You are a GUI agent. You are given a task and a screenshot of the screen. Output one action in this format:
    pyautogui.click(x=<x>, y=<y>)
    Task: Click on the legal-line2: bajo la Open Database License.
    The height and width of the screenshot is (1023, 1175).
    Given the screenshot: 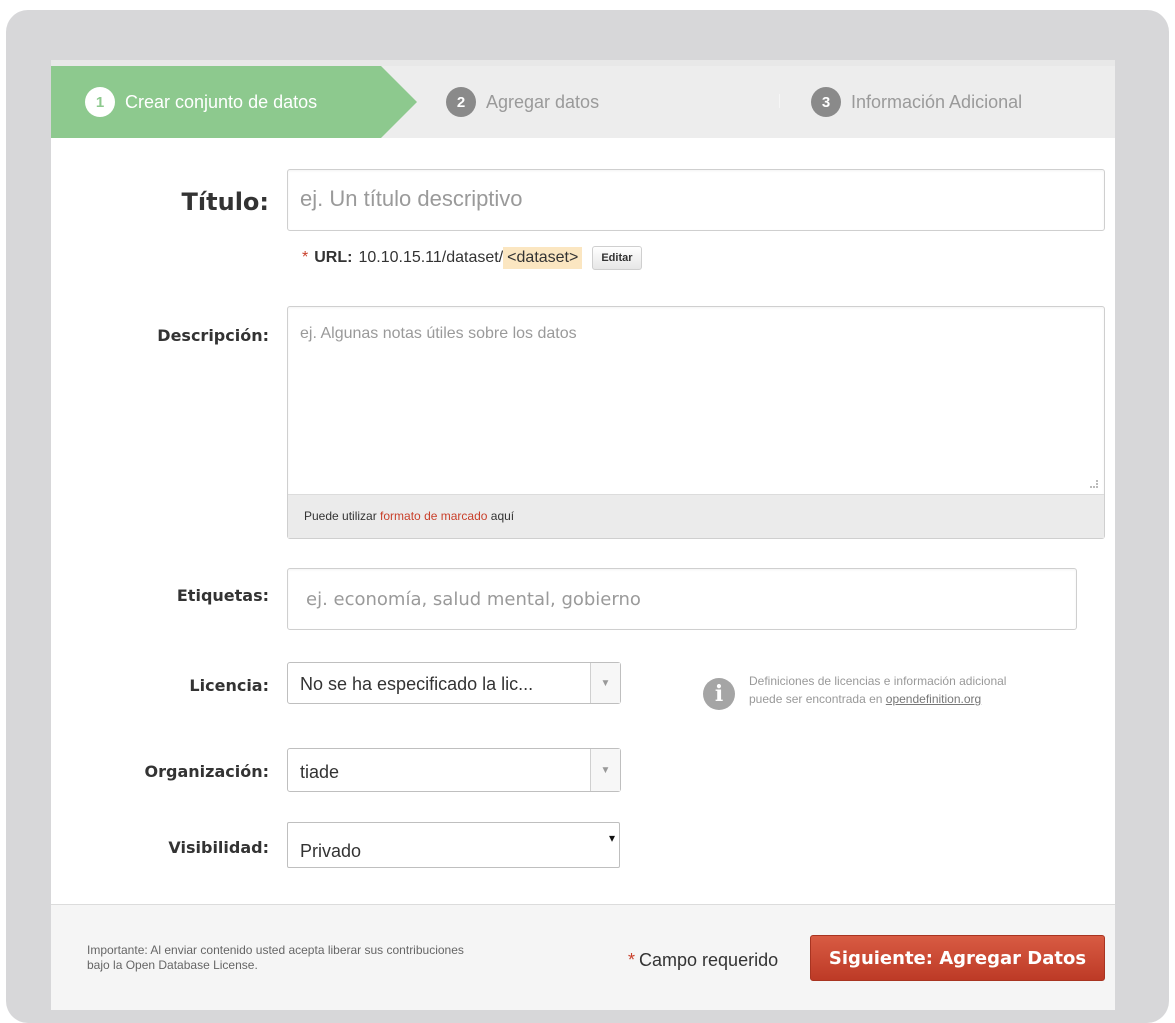 What is the action you would take?
    pyautogui.click(x=172, y=965)
    